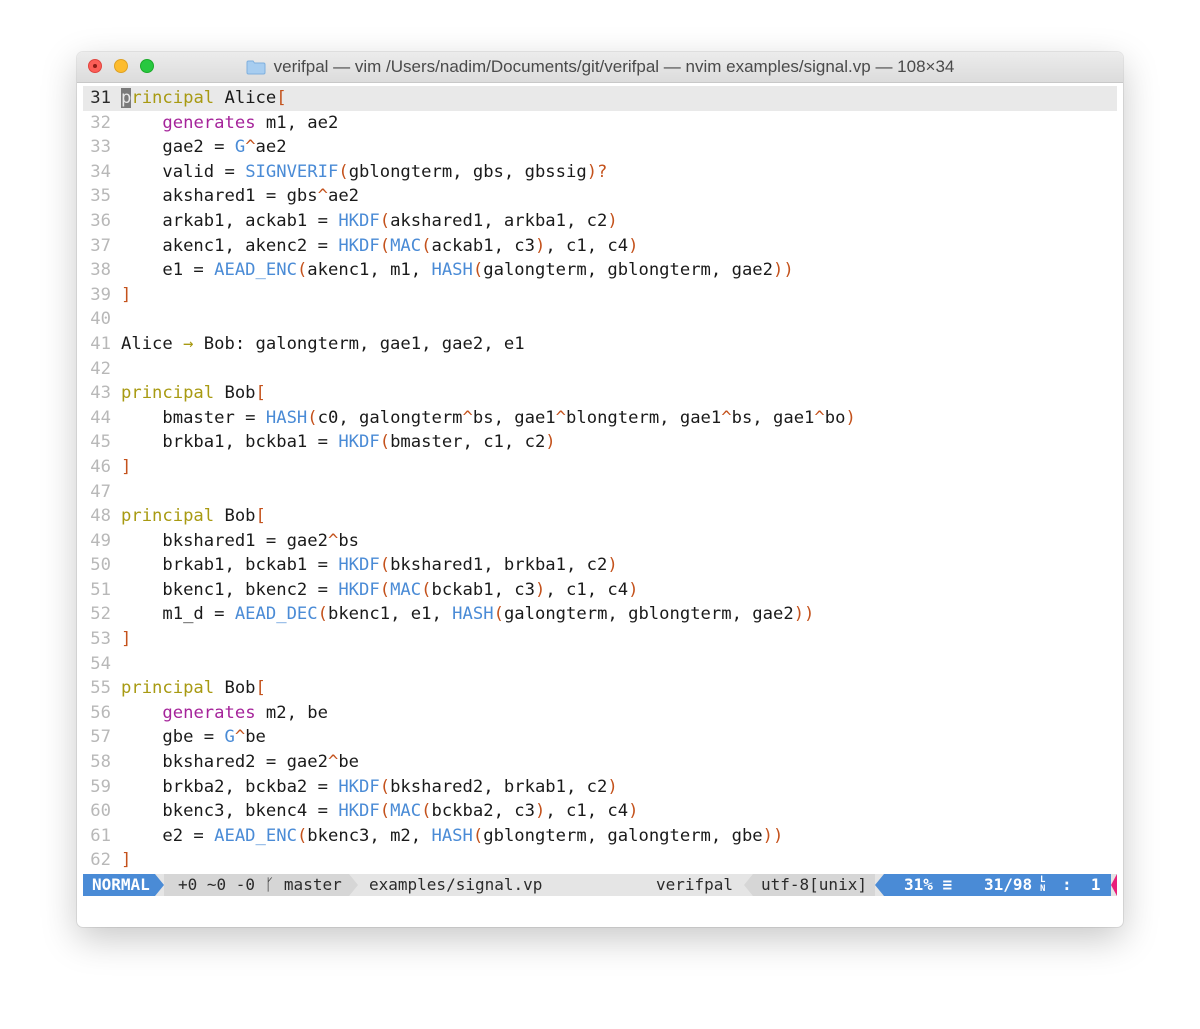 This screenshot has height=1029, width=1200. Describe the element at coordinates (100, 417) in the screenshot. I see `line-number: 44` at that location.